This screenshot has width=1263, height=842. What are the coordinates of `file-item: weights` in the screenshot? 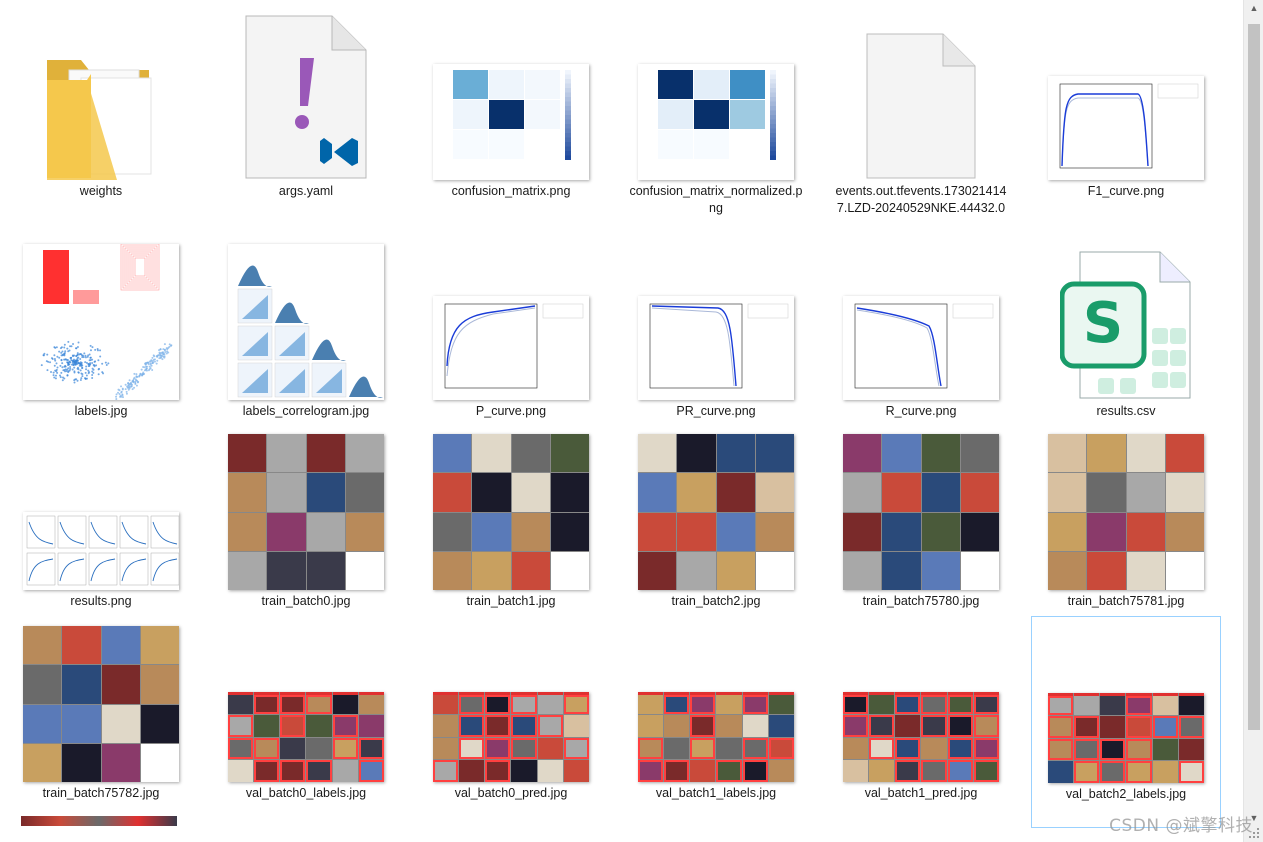 It's located at (101, 117).